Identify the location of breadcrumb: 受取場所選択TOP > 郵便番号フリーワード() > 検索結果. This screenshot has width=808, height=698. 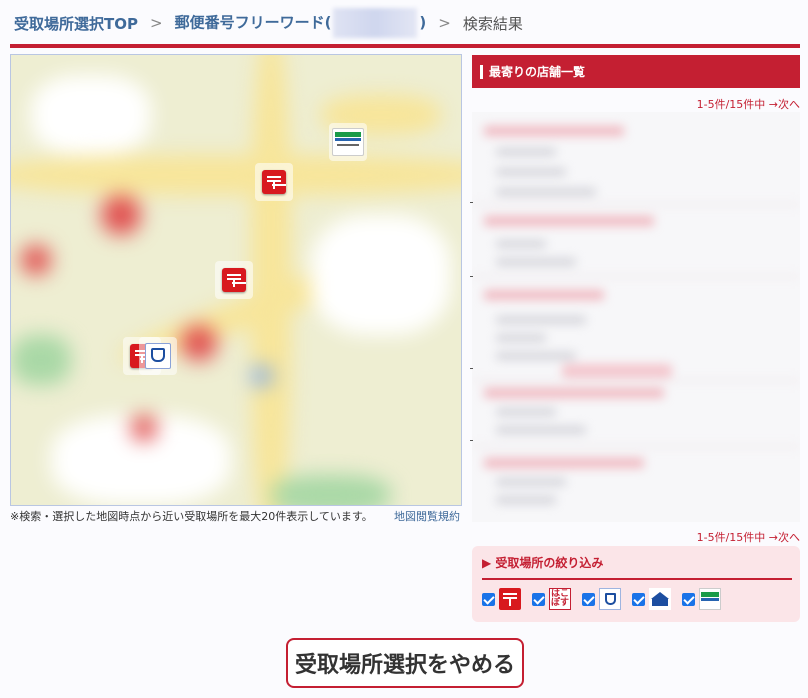
(268, 23).